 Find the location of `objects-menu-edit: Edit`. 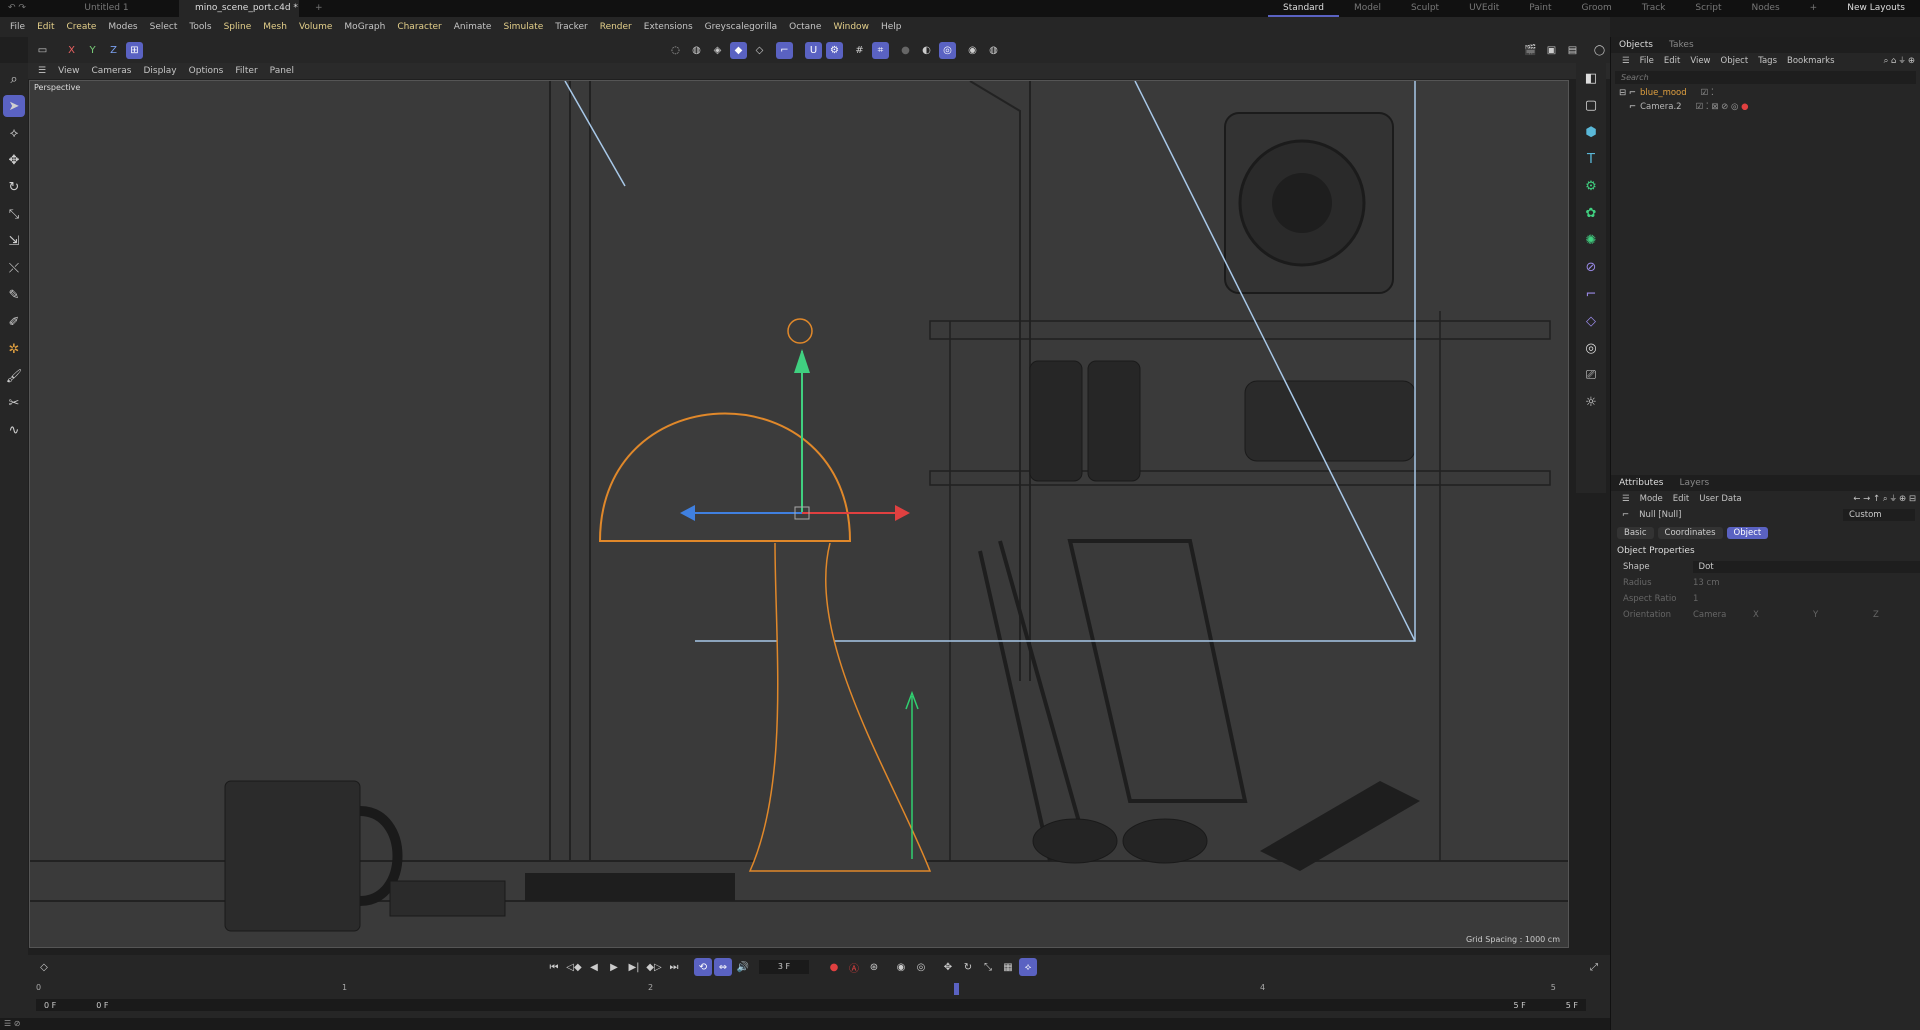

objects-menu-edit: Edit is located at coordinates (1672, 61).